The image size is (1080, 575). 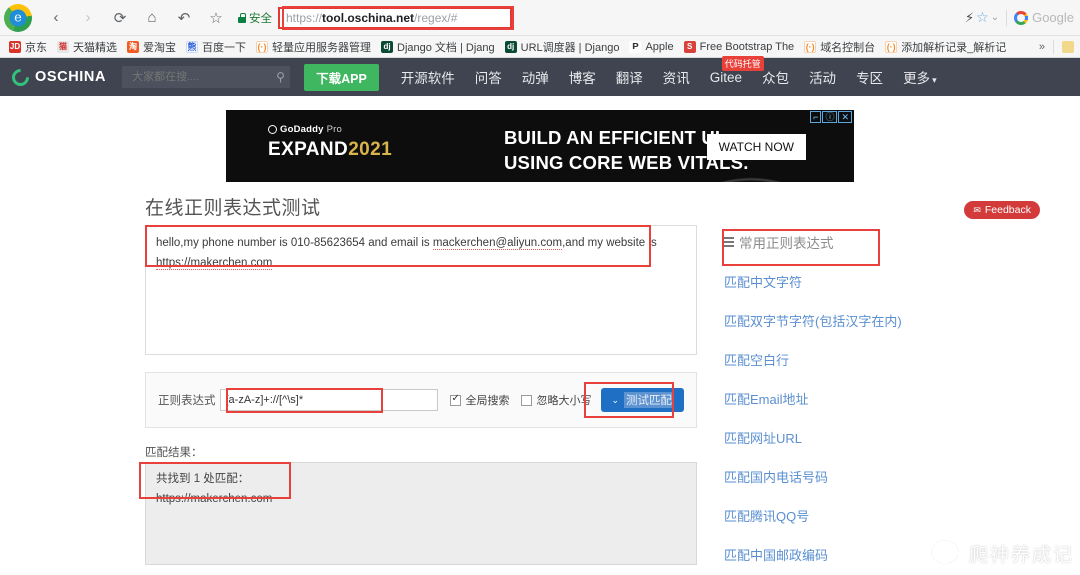 I want to click on history-button: ↶, so click(x=184, y=18).